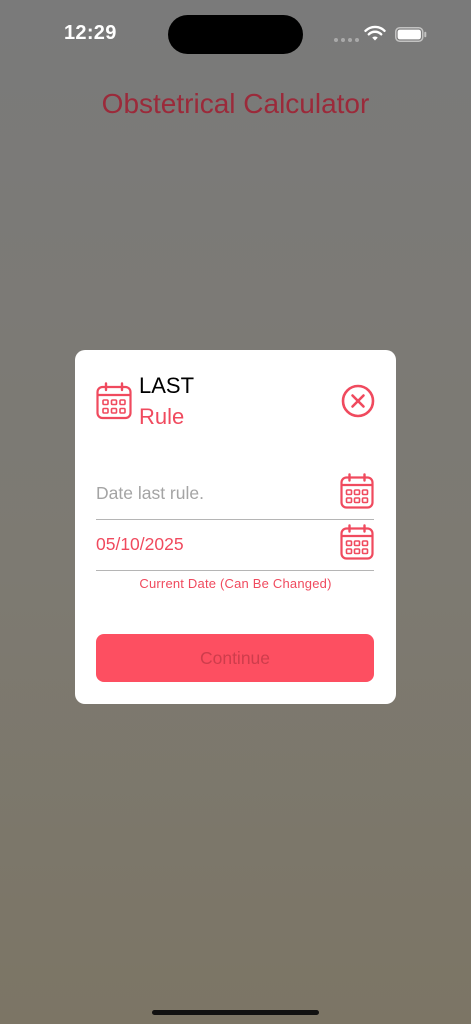 Image resolution: width=471 pixels, height=1024 pixels. Describe the element at coordinates (90, 33) in the screenshot. I see `status-time: 12:29` at that location.